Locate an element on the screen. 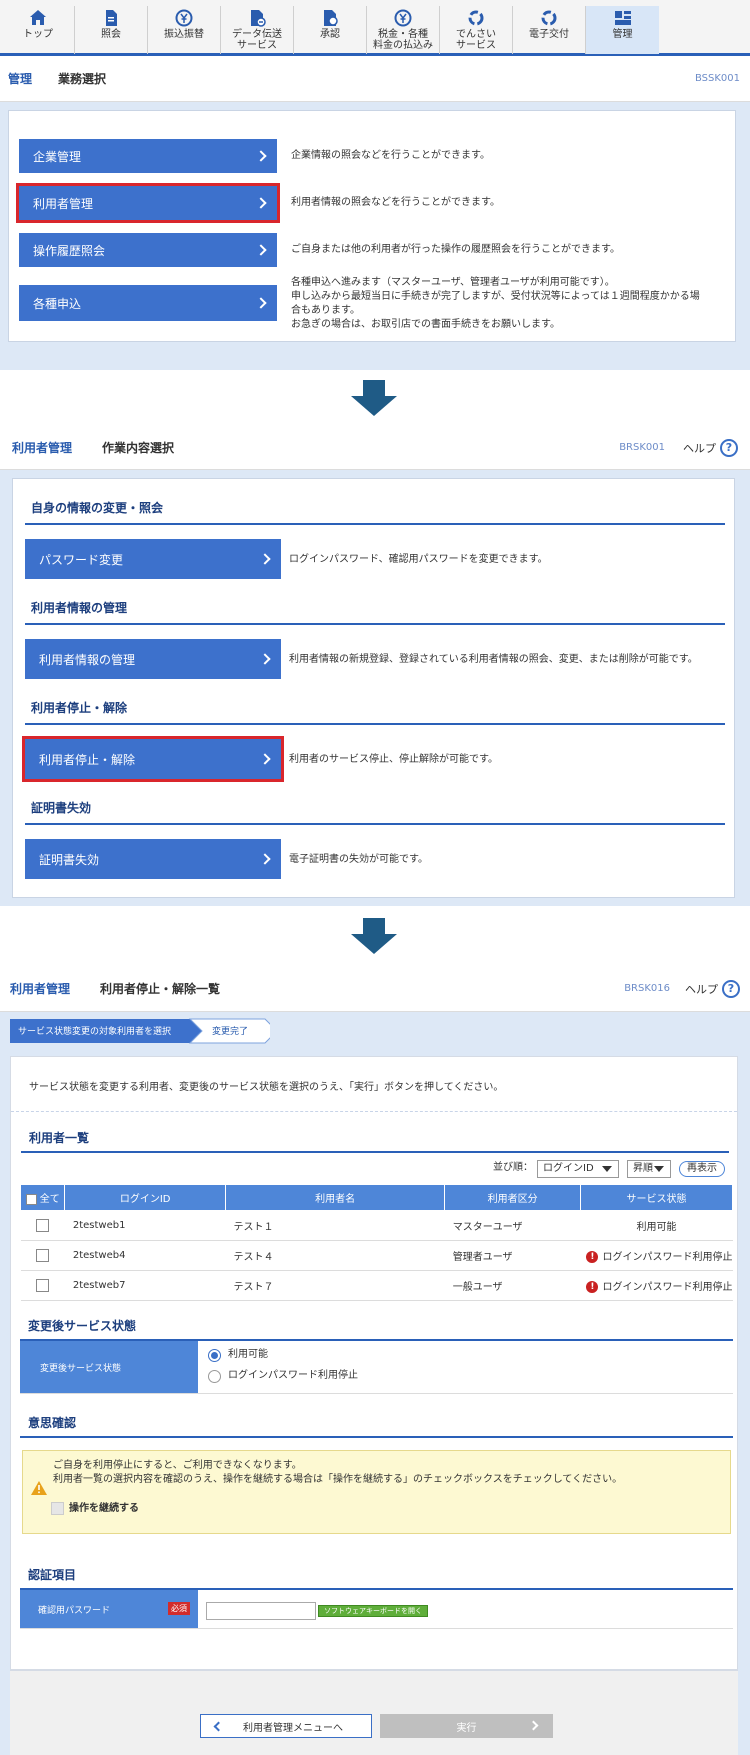 The height and width of the screenshot is (1755, 750). nav-item-label: 管理 is located at coordinates (622, 34).